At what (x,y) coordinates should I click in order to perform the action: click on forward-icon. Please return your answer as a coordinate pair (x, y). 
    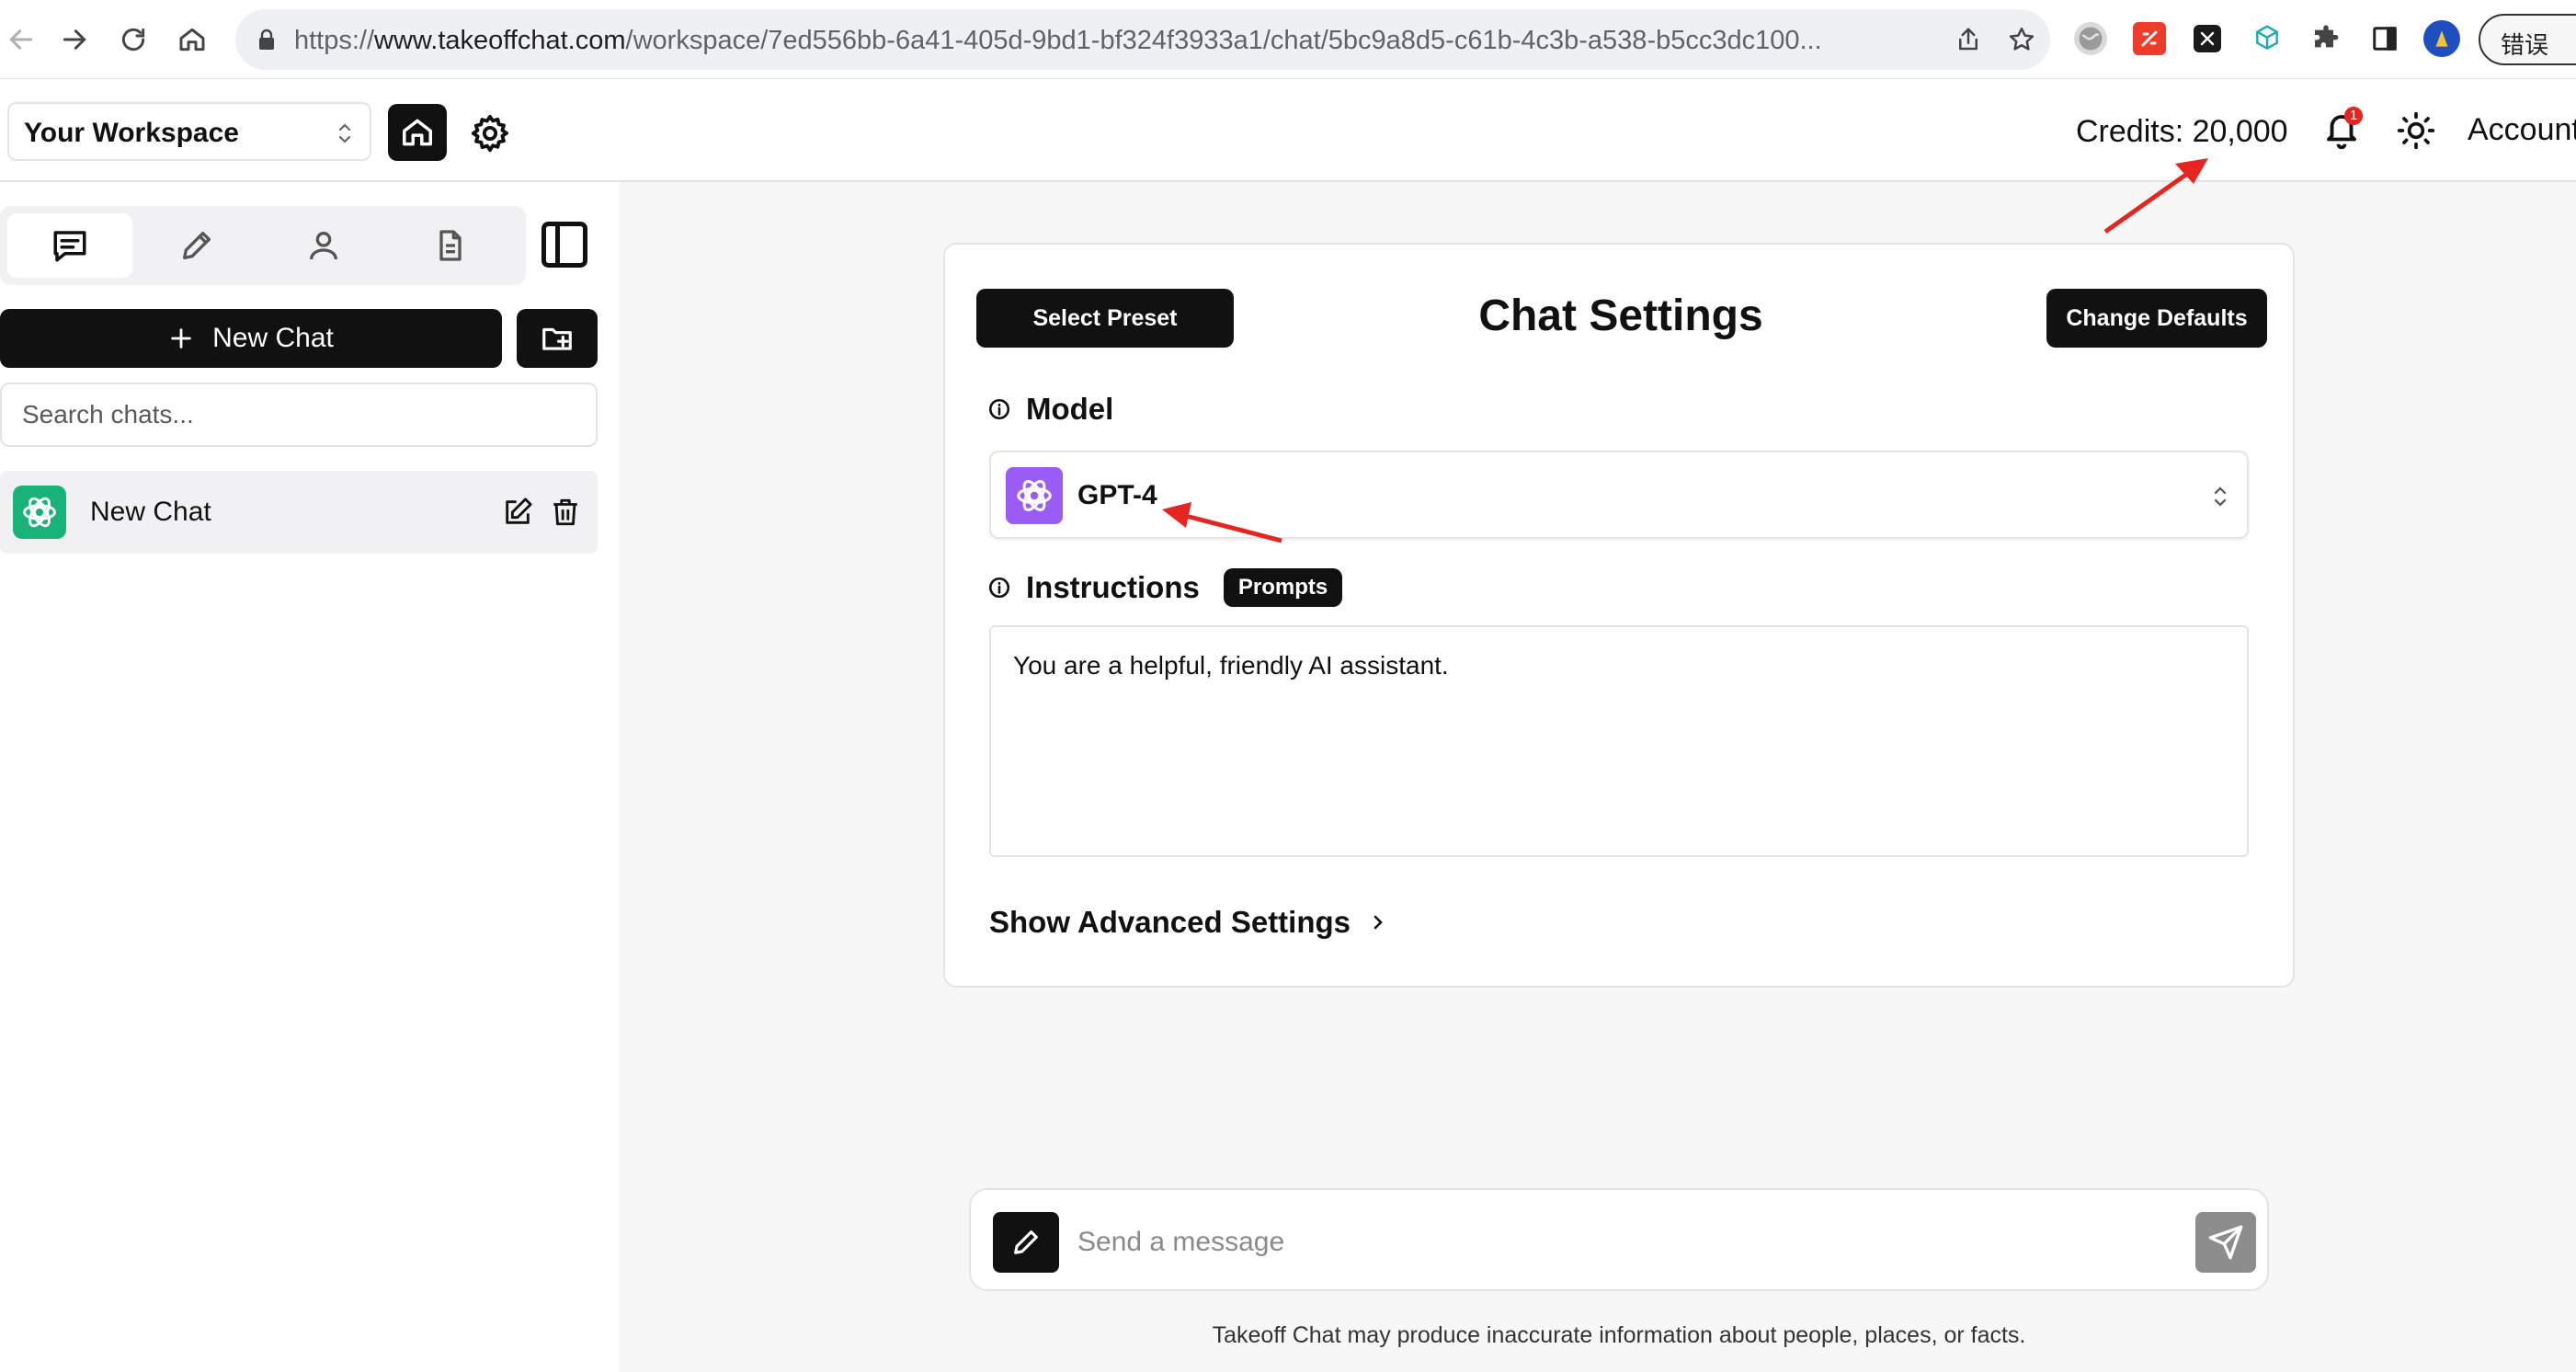
    Looking at the image, I should click on (74, 39).